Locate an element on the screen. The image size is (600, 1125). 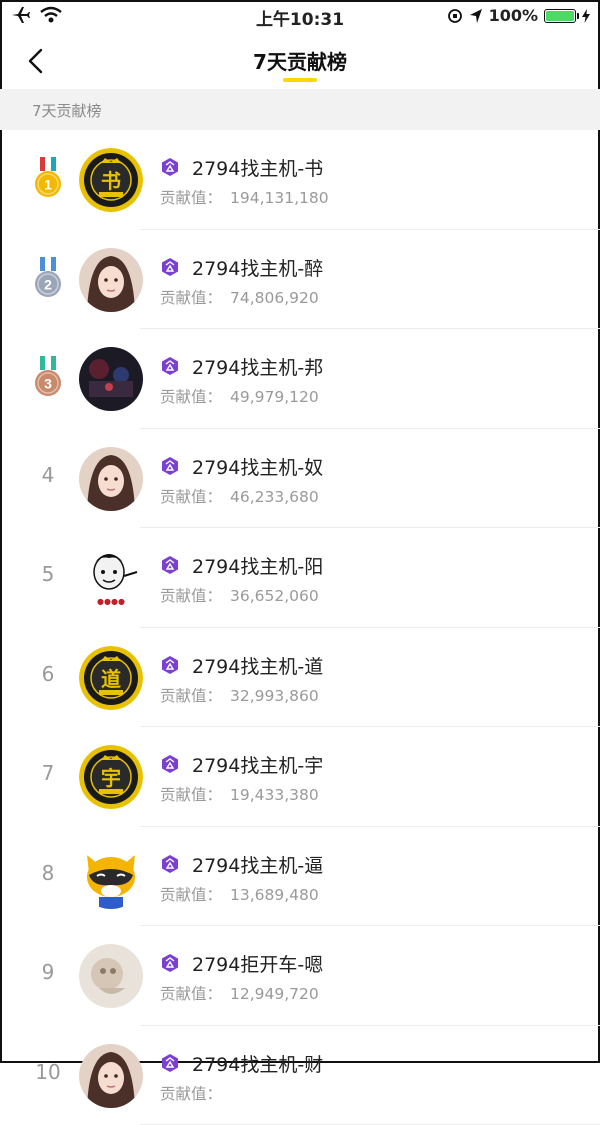
user-name: 2794拒开车-嗯 is located at coordinates (257, 963).